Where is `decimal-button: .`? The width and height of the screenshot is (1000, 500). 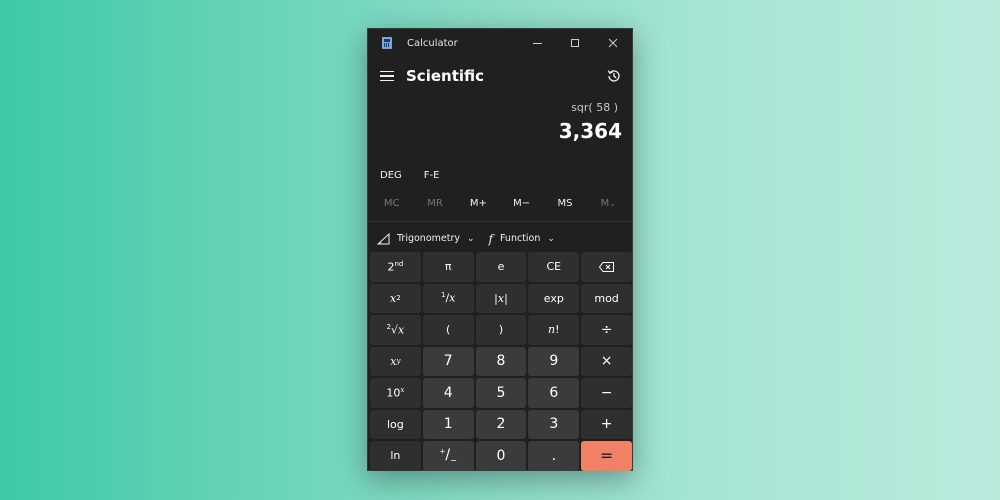 decimal-button: . is located at coordinates (554, 456).